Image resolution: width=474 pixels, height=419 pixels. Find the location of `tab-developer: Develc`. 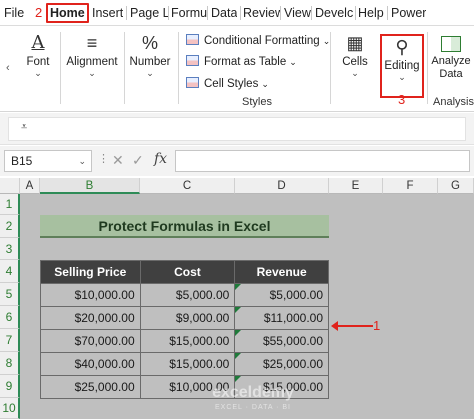

tab-developer: Develc is located at coordinates (335, 13).